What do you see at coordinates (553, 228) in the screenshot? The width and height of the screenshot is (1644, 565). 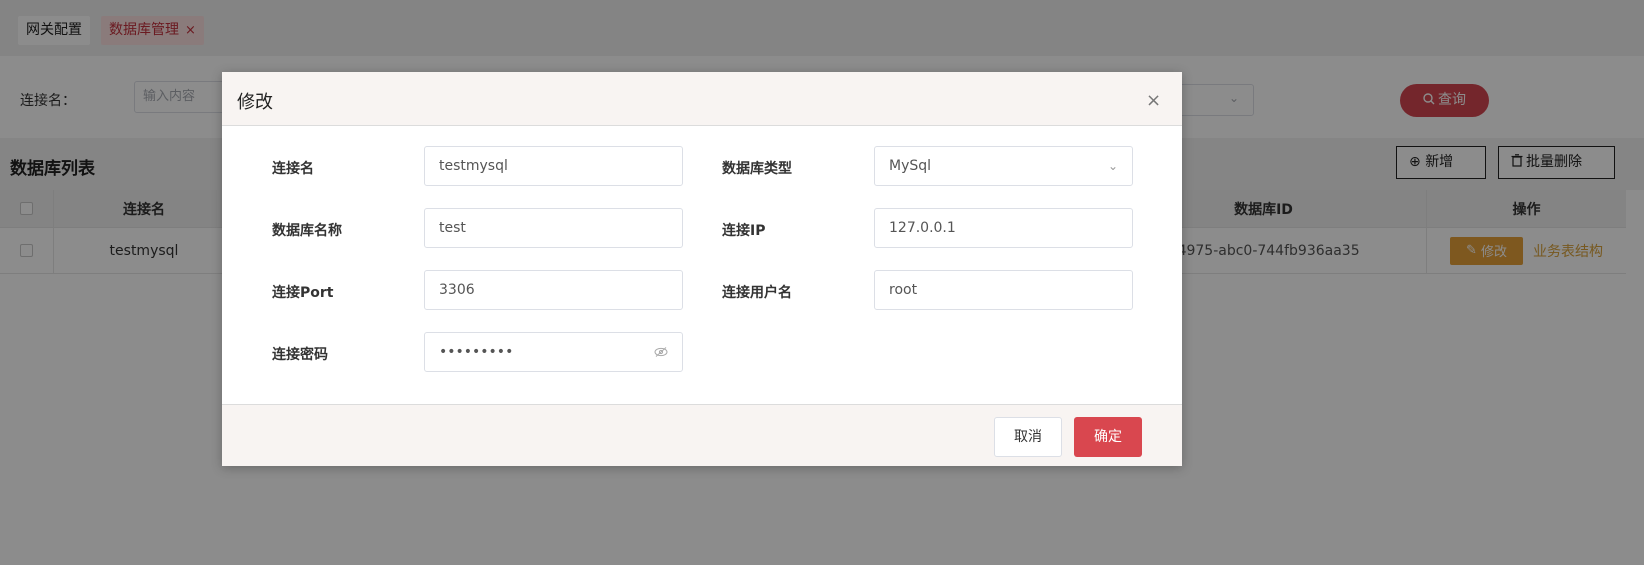 I see `db-name-input: test` at bounding box center [553, 228].